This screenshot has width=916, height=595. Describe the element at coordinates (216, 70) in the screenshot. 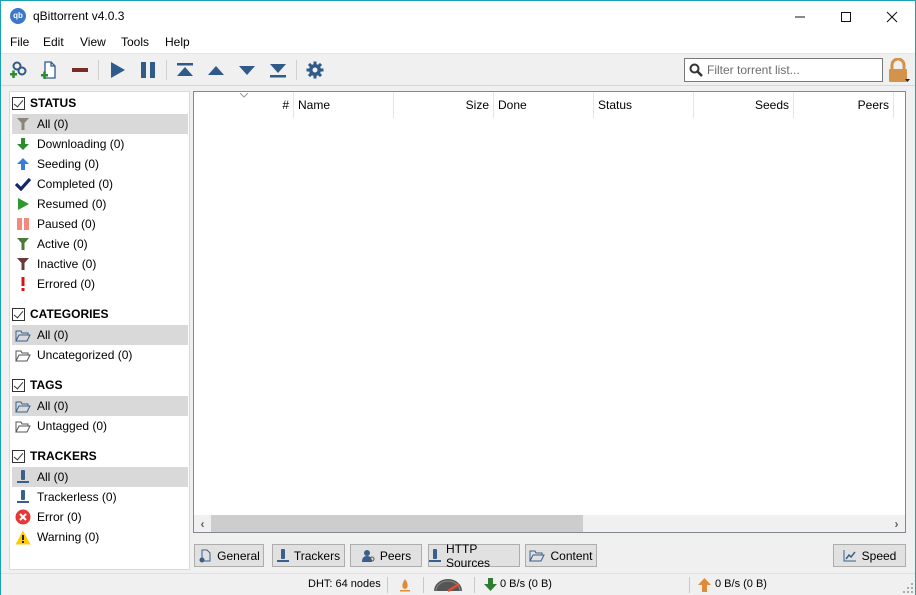

I see `move-up-button` at that location.